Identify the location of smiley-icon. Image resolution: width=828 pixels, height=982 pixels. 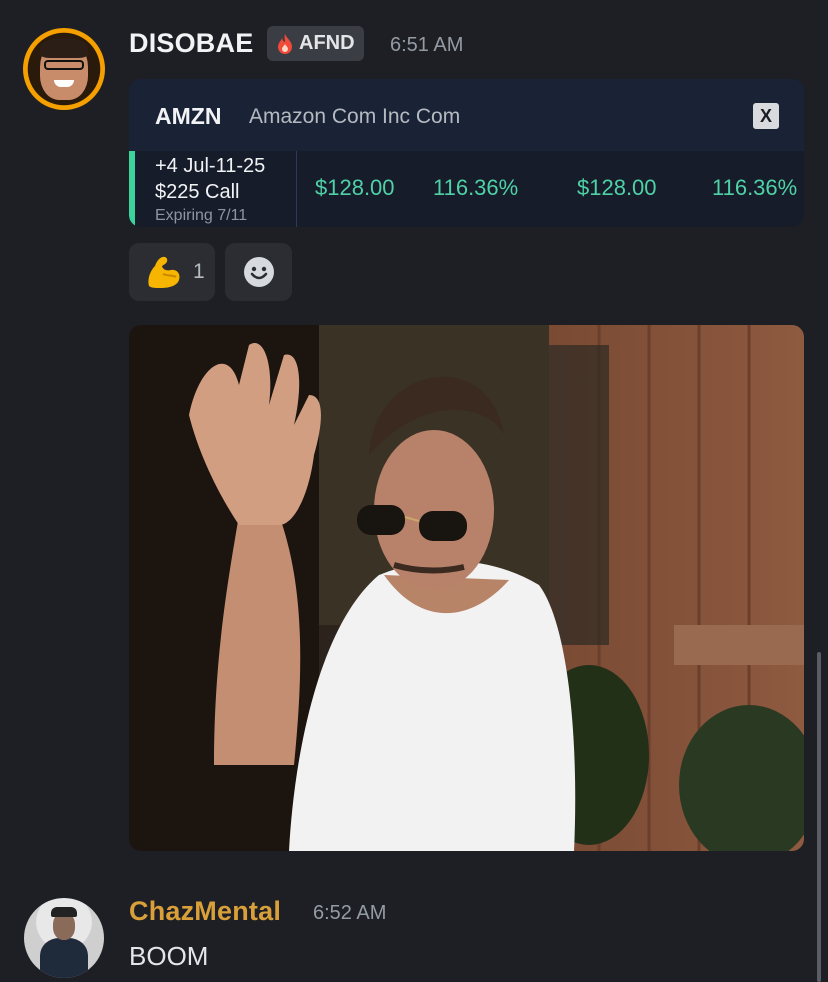
(258, 272).